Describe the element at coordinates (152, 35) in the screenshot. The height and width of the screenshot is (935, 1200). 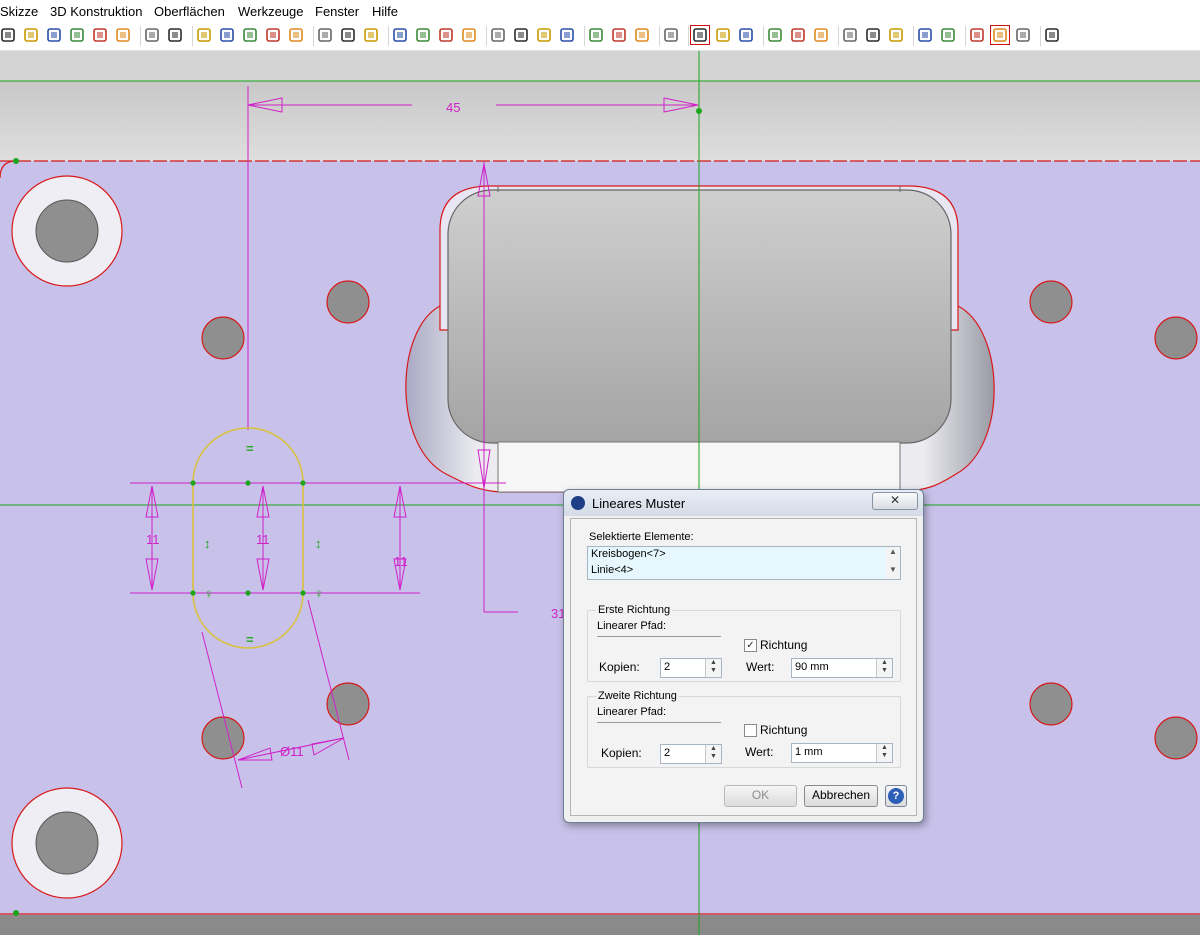
I see `view-dropdown-icon` at that location.